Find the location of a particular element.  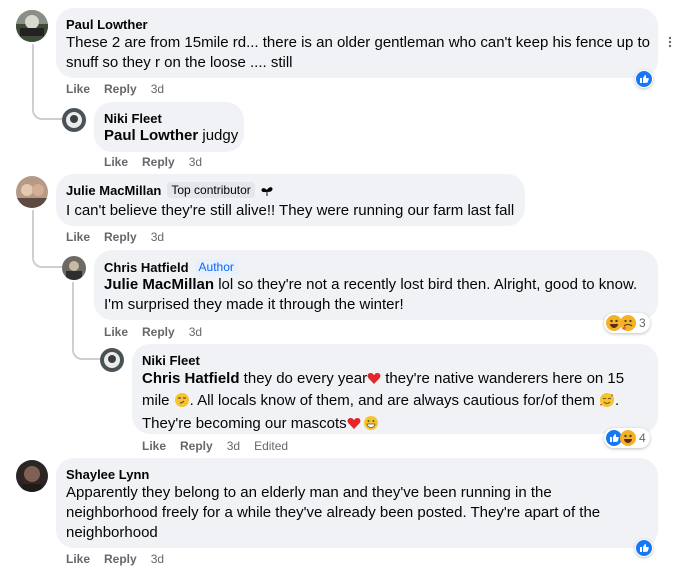

author-badge: Author is located at coordinates (216, 267).